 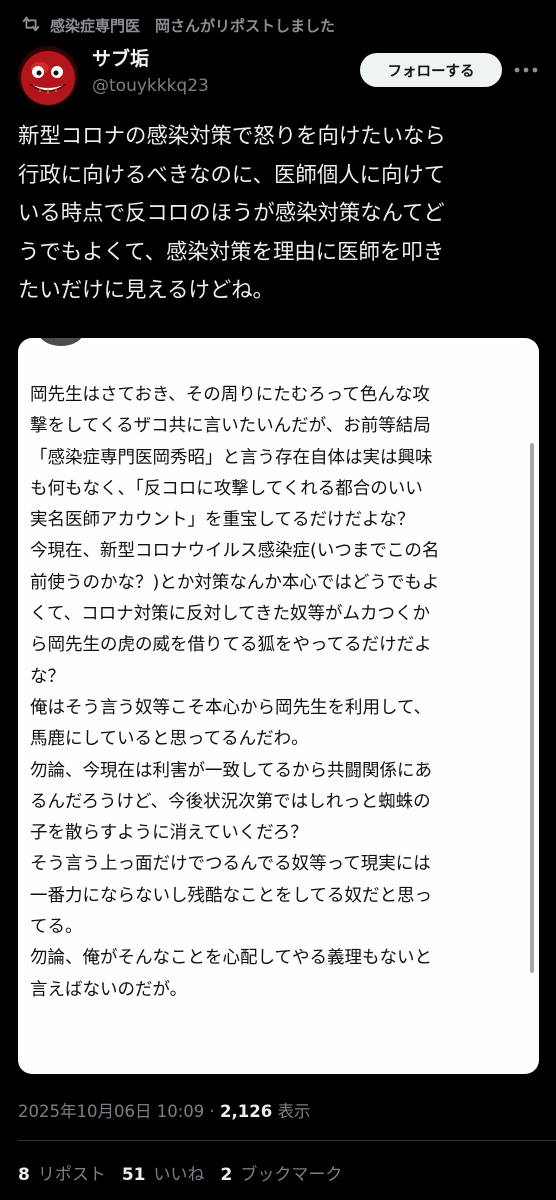 What do you see at coordinates (150, 59) in the screenshot?
I see `author-name: サブ垢` at bounding box center [150, 59].